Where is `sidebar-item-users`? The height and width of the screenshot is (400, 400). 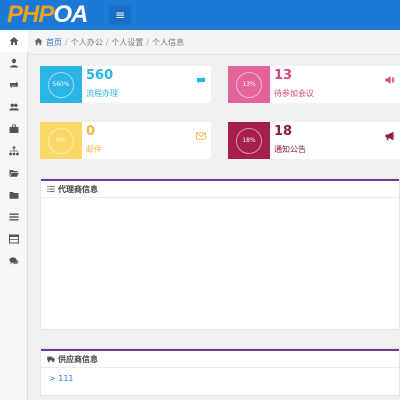 sidebar-item-users is located at coordinates (14, 107).